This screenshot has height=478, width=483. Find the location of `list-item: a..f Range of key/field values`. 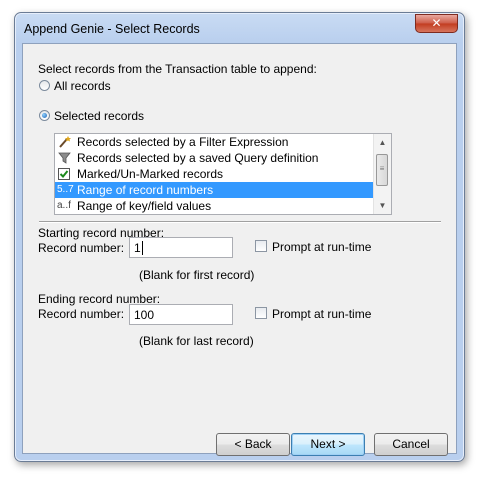

list-item: a..f Range of key/field values is located at coordinates (215, 206).